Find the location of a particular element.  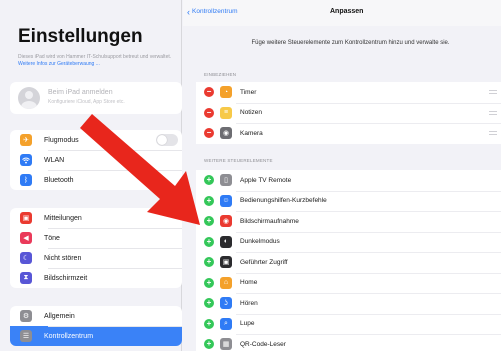

included-row-notizen: − ≡ Notizen is located at coordinates (348, 113).